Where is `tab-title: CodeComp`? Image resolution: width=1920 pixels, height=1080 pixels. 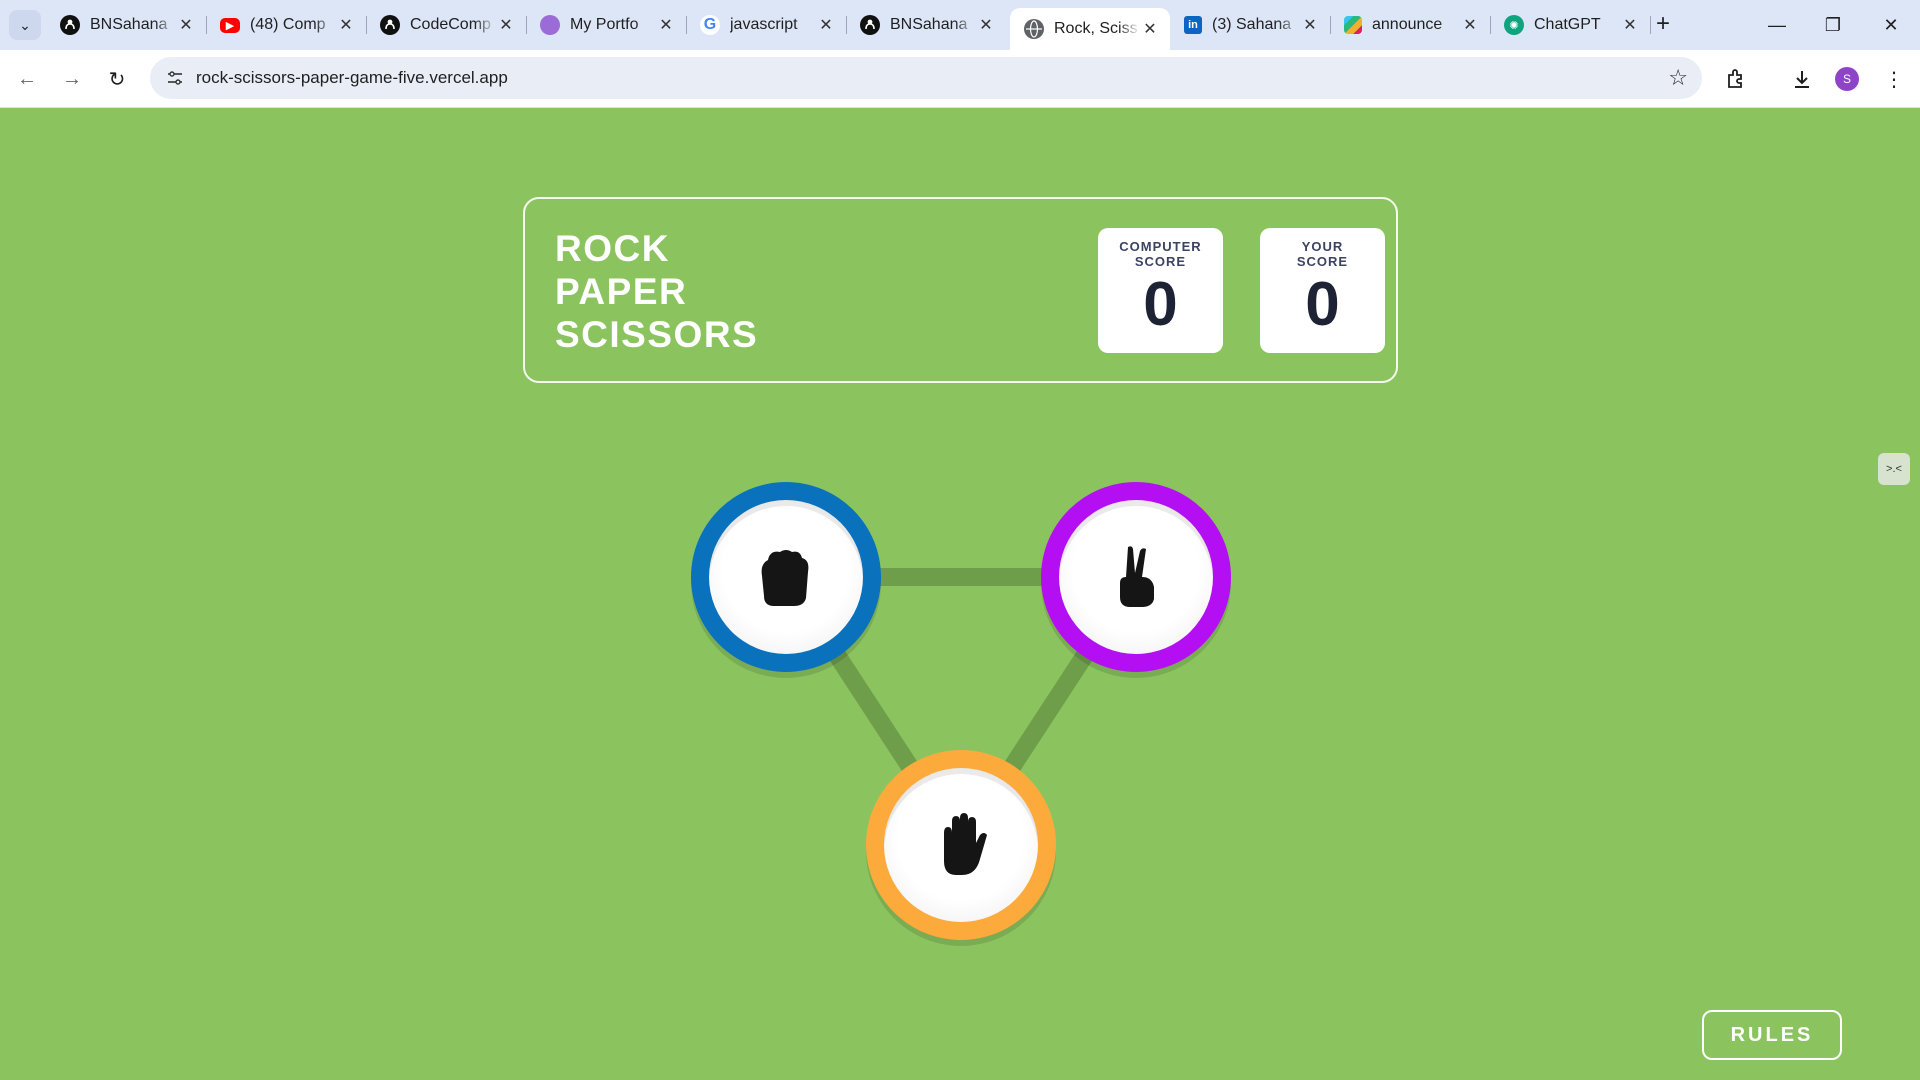
tab-title: CodeComp is located at coordinates (450, 24).